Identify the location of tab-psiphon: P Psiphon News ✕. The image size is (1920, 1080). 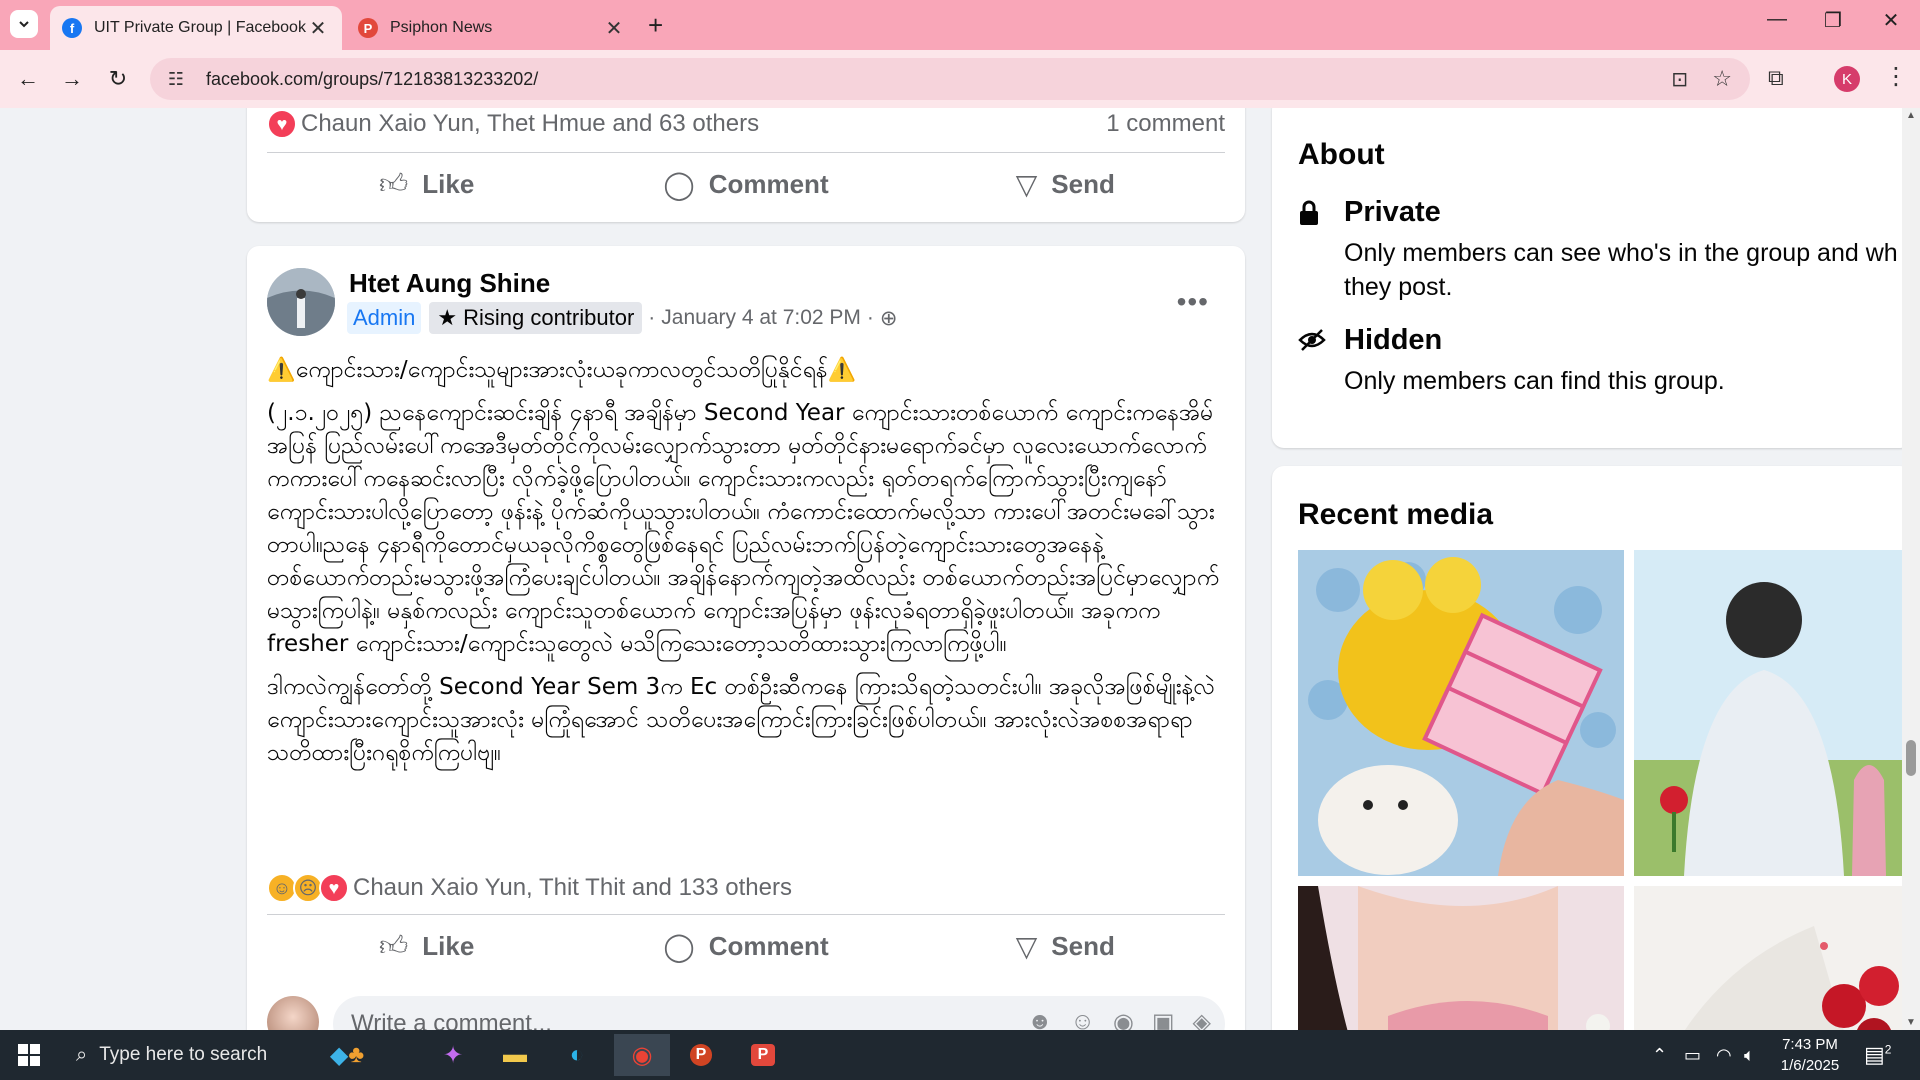
(492, 28).